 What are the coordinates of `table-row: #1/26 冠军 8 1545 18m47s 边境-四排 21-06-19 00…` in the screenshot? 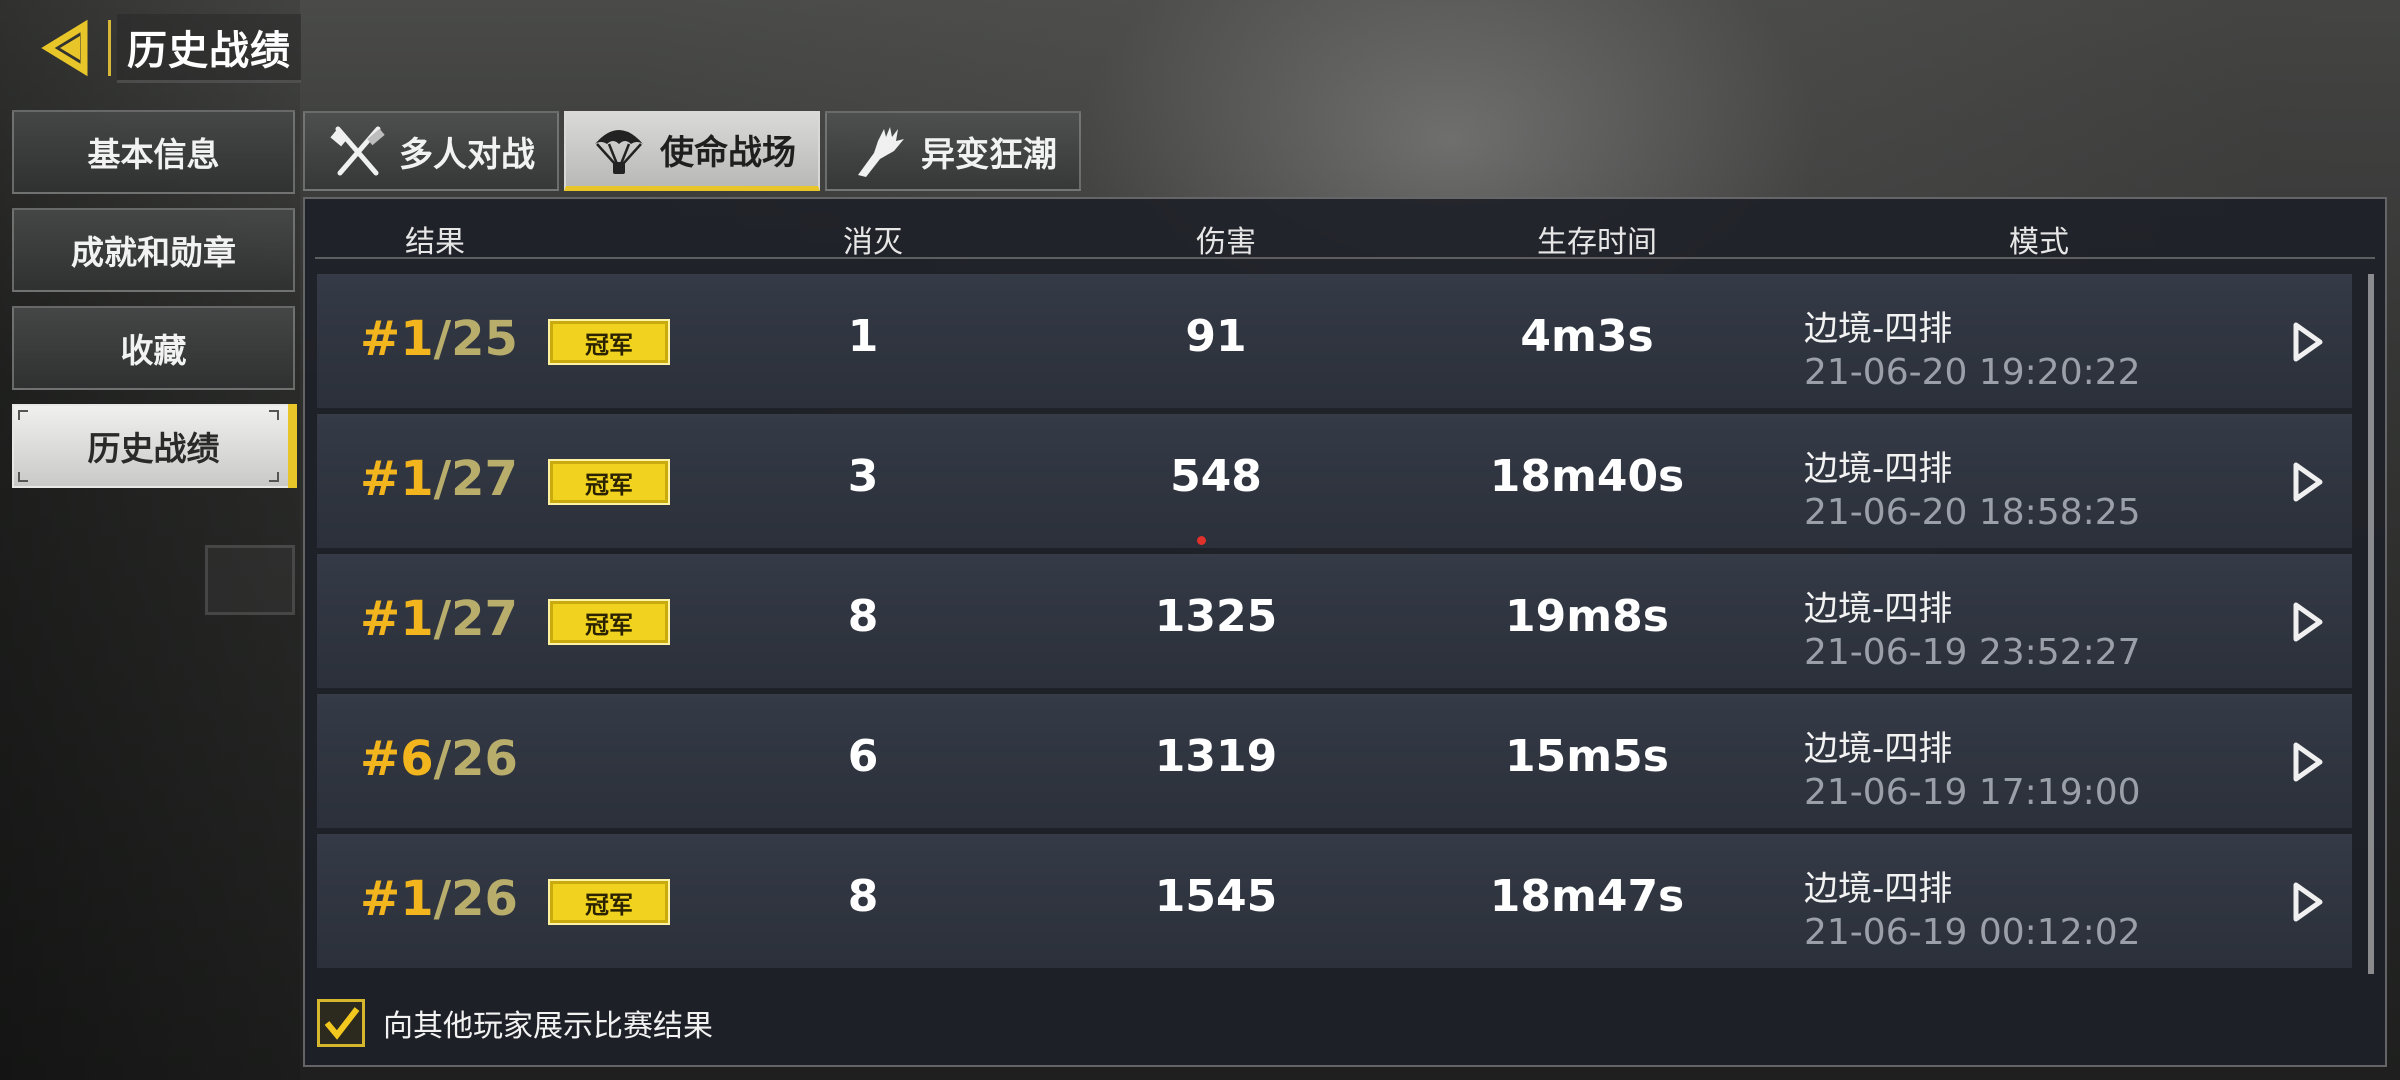 It's located at (1334, 901).